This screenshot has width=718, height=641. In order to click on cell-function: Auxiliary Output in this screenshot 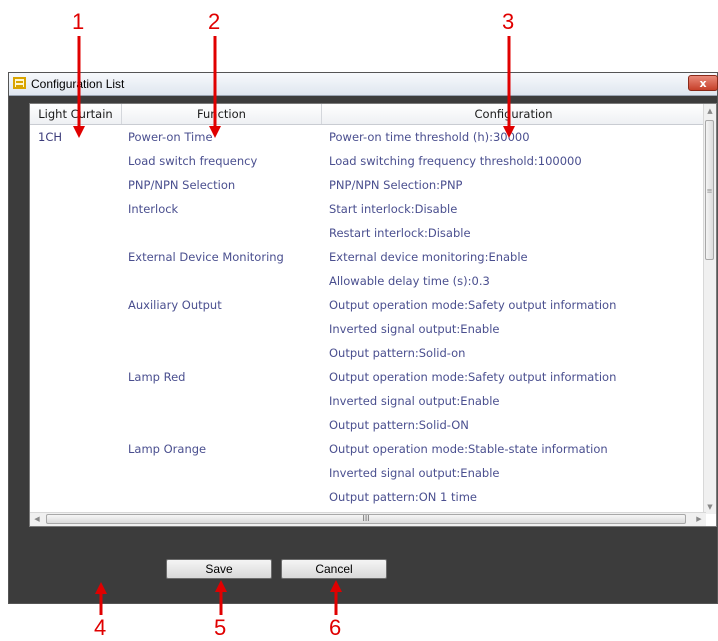, I will do `click(175, 305)`.